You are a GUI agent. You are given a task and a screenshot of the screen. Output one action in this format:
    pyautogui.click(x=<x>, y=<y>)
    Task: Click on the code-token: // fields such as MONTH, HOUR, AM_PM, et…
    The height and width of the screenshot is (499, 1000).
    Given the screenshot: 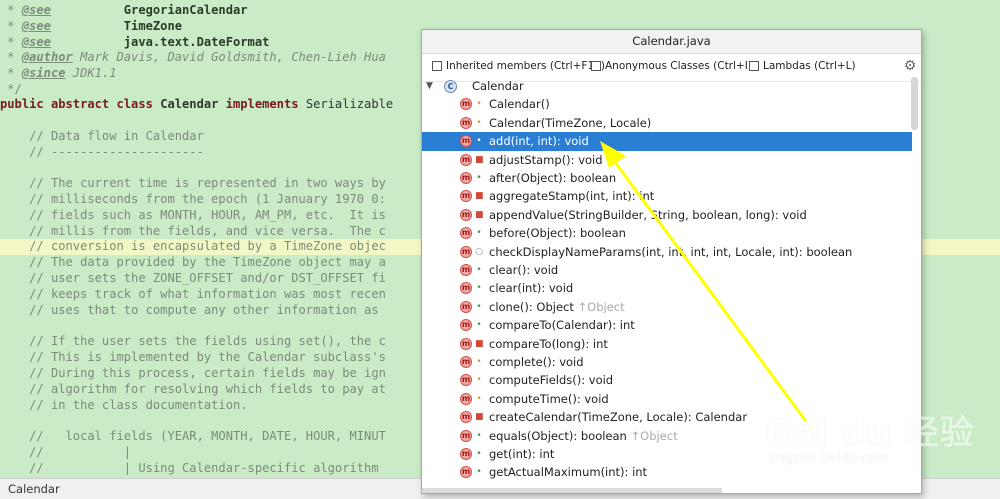 What is the action you would take?
    pyautogui.click(x=193, y=215)
    